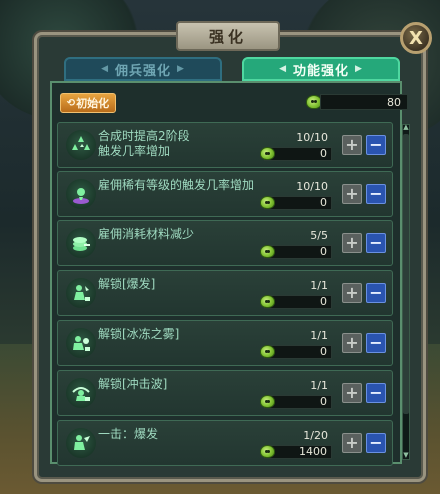 Image resolution: width=440 pixels, height=494 pixels. I want to click on list-item: 解锁[冲击波] 1/1 0 + −, so click(225, 393).